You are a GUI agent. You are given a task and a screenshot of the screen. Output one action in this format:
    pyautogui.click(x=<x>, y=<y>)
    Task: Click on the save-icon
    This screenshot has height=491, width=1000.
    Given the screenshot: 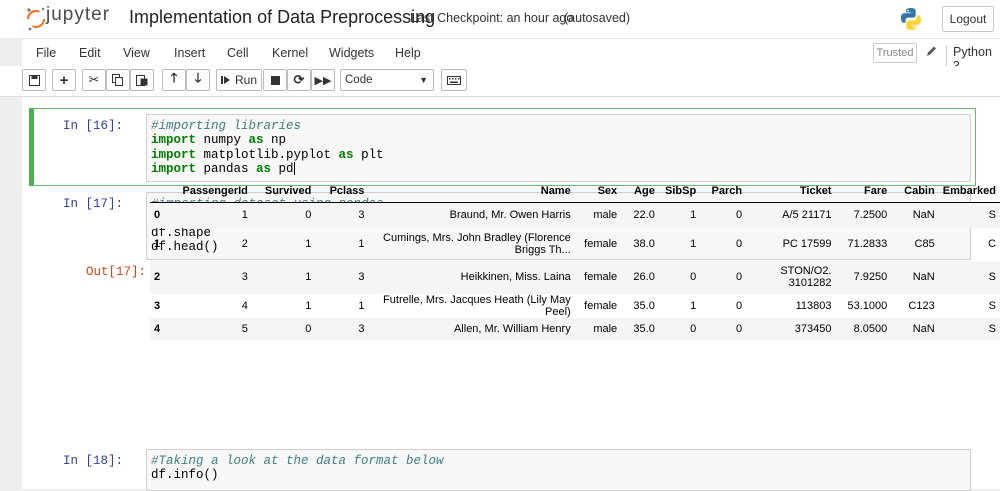 What is the action you would take?
    pyautogui.click(x=34, y=80)
    